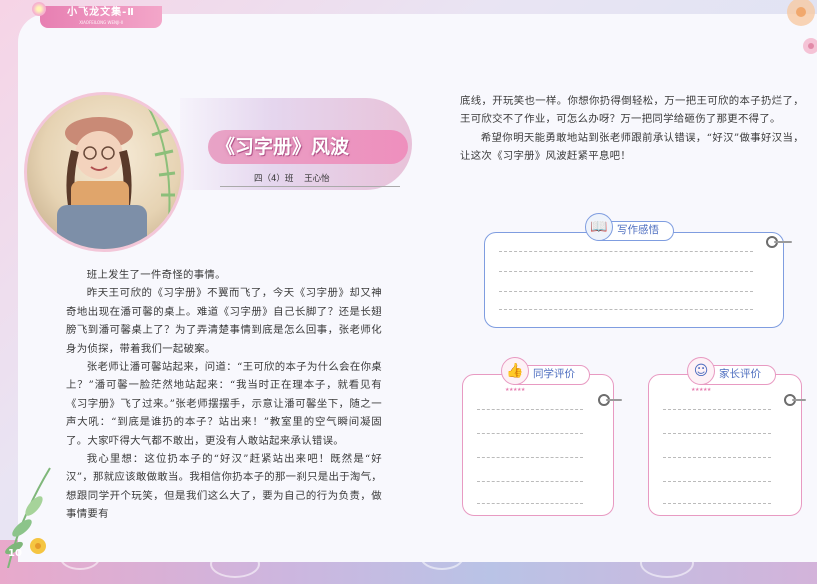  Describe the element at coordinates (701, 371) in the screenshot. I see `smiley-icon: ☺` at that location.